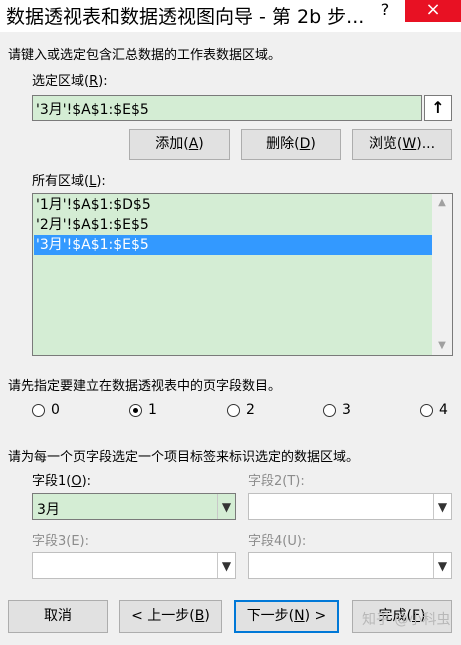 This screenshot has width=461, height=645. Describe the element at coordinates (433, 11) in the screenshot. I see `close-button: ×` at that location.